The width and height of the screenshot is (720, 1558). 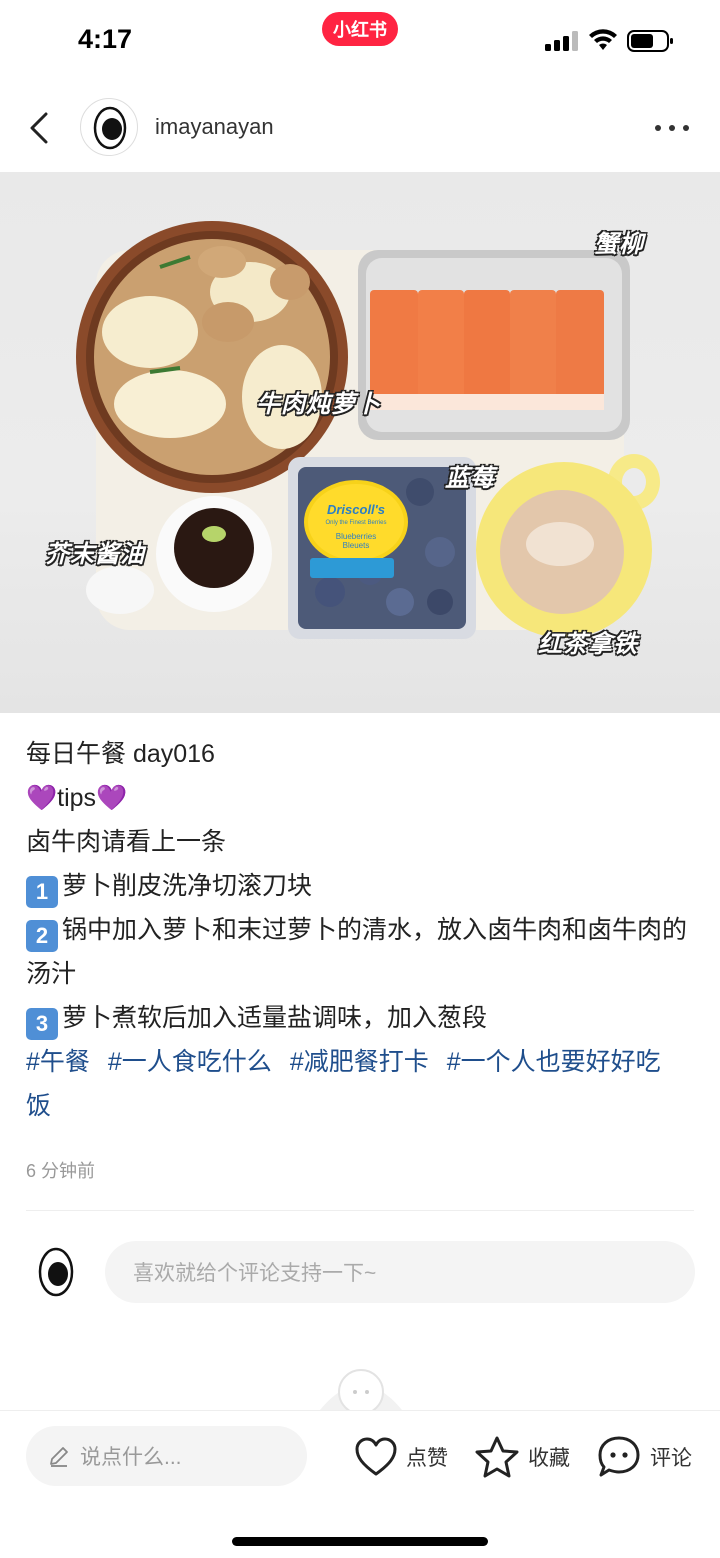 I want to click on battery-icon, so click(x=650, y=41).